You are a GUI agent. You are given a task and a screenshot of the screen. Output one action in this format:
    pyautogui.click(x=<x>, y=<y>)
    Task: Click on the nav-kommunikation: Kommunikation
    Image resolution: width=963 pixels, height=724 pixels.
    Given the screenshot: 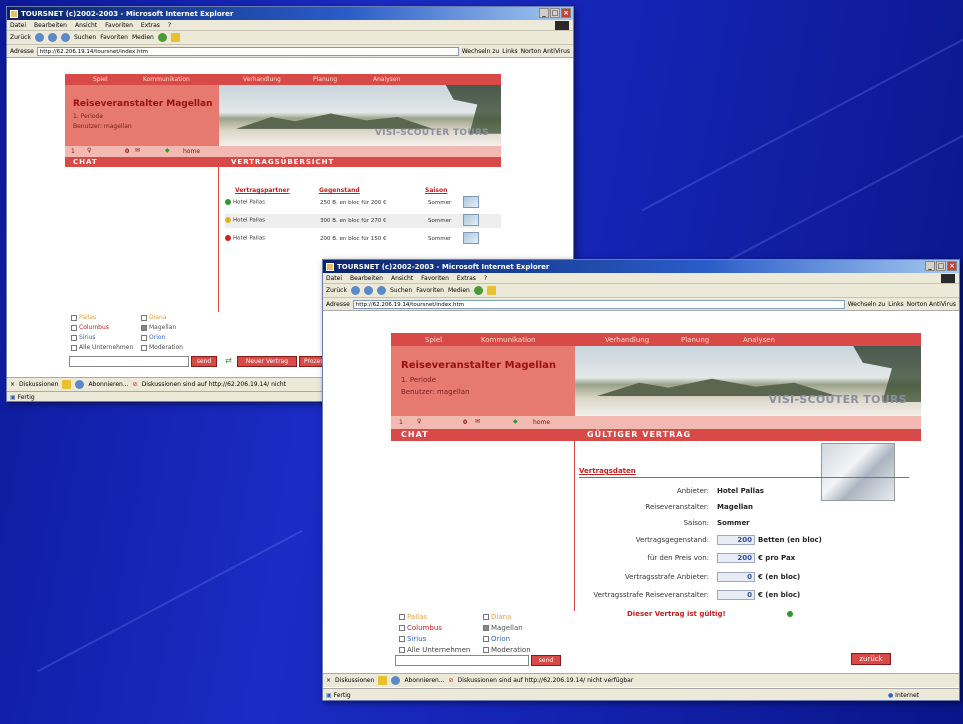 What is the action you would take?
    pyautogui.click(x=508, y=340)
    